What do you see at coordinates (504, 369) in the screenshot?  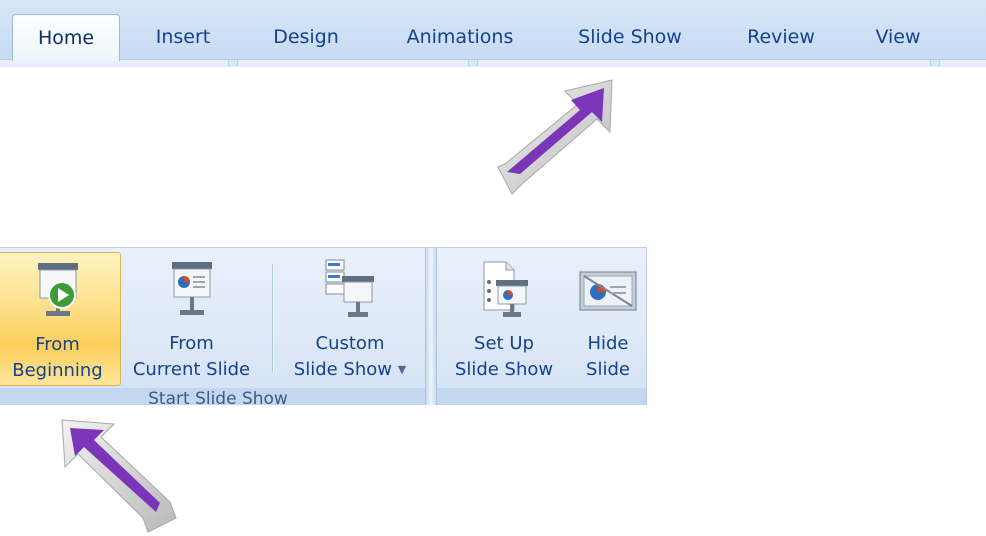 I see `set-up-label-line2: Slide Show` at bounding box center [504, 369].